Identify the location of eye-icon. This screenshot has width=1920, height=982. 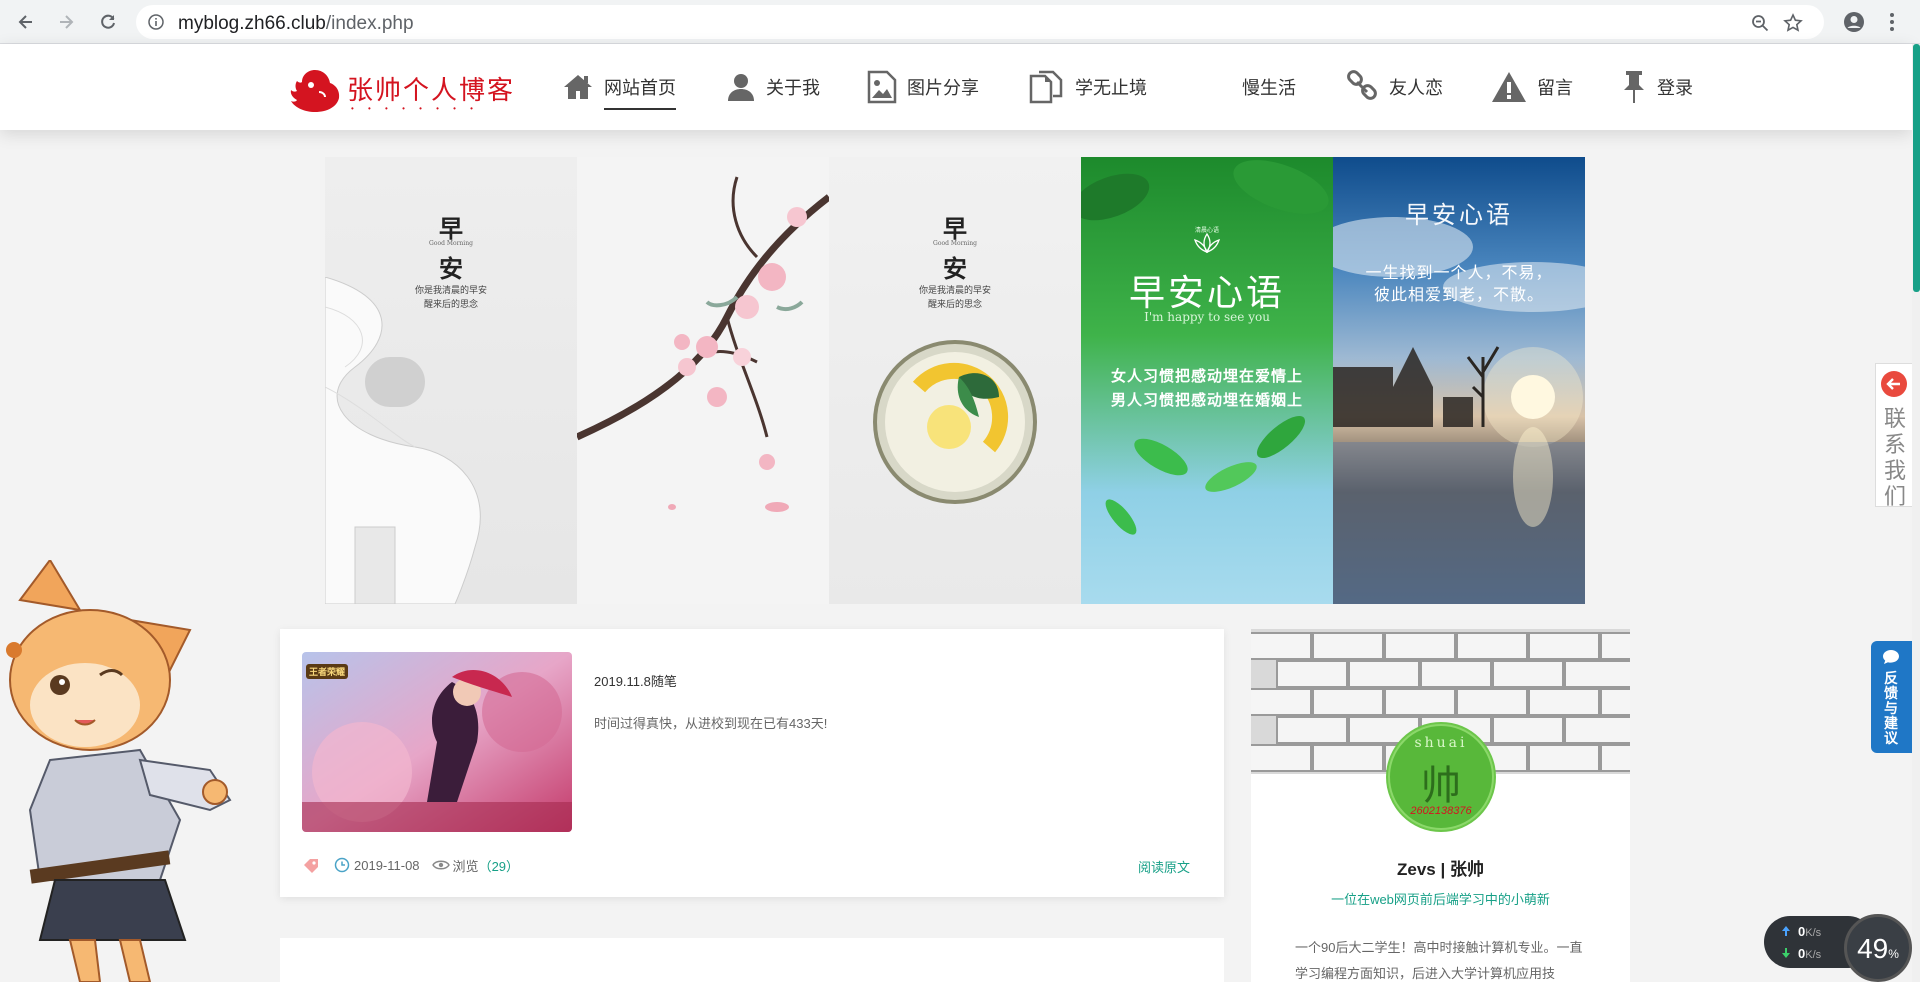
(440, 865).